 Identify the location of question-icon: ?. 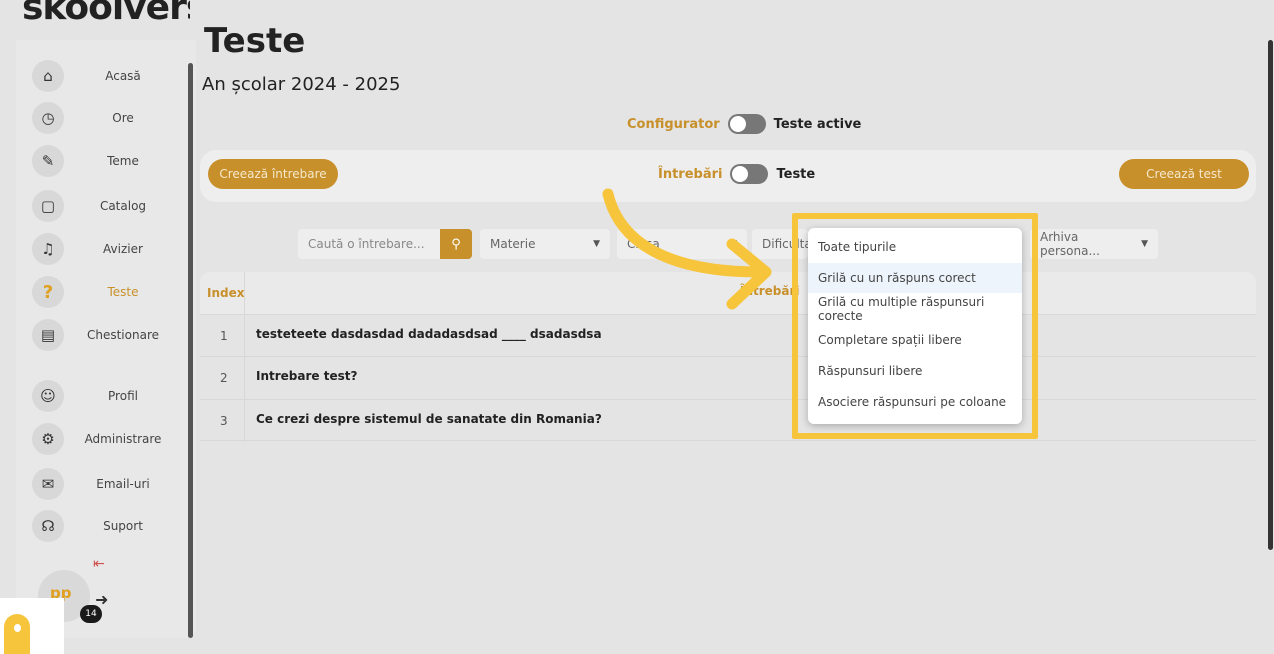
(48, 292).